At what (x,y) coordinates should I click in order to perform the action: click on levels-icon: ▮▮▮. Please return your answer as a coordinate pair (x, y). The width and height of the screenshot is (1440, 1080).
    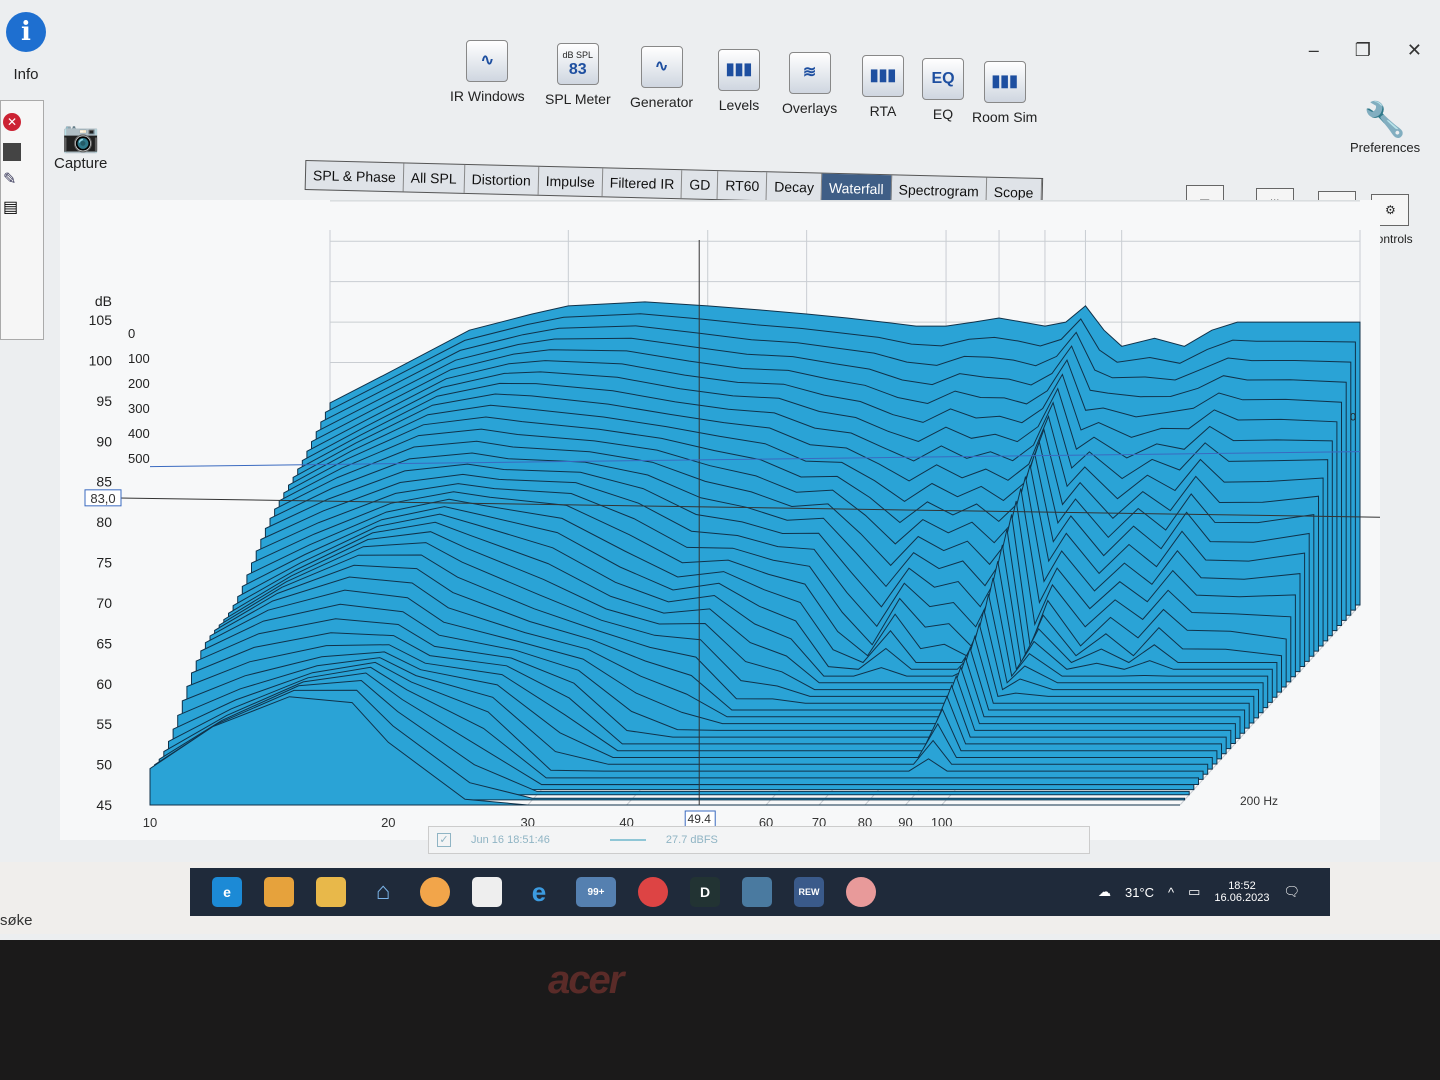
    Looking at the image, I should click on (739, 70).